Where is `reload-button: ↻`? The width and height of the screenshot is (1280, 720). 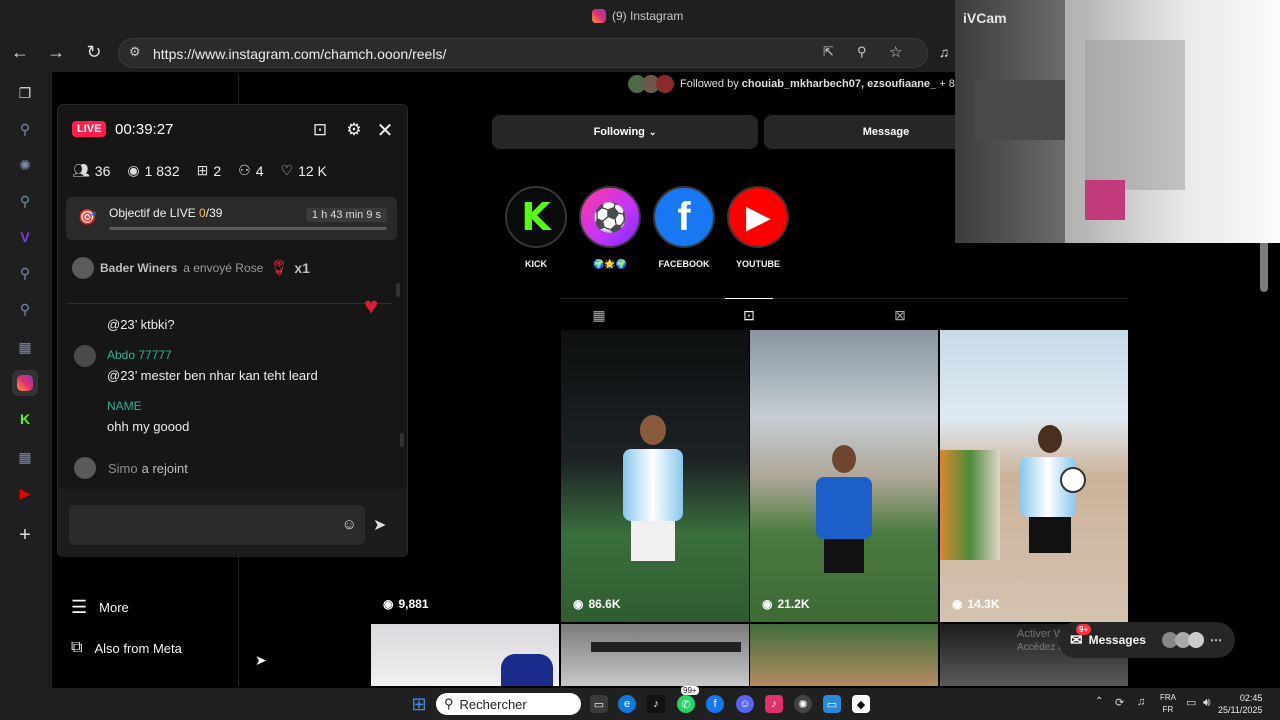
reload-button: ↻ is located at coordinates (94, 52).